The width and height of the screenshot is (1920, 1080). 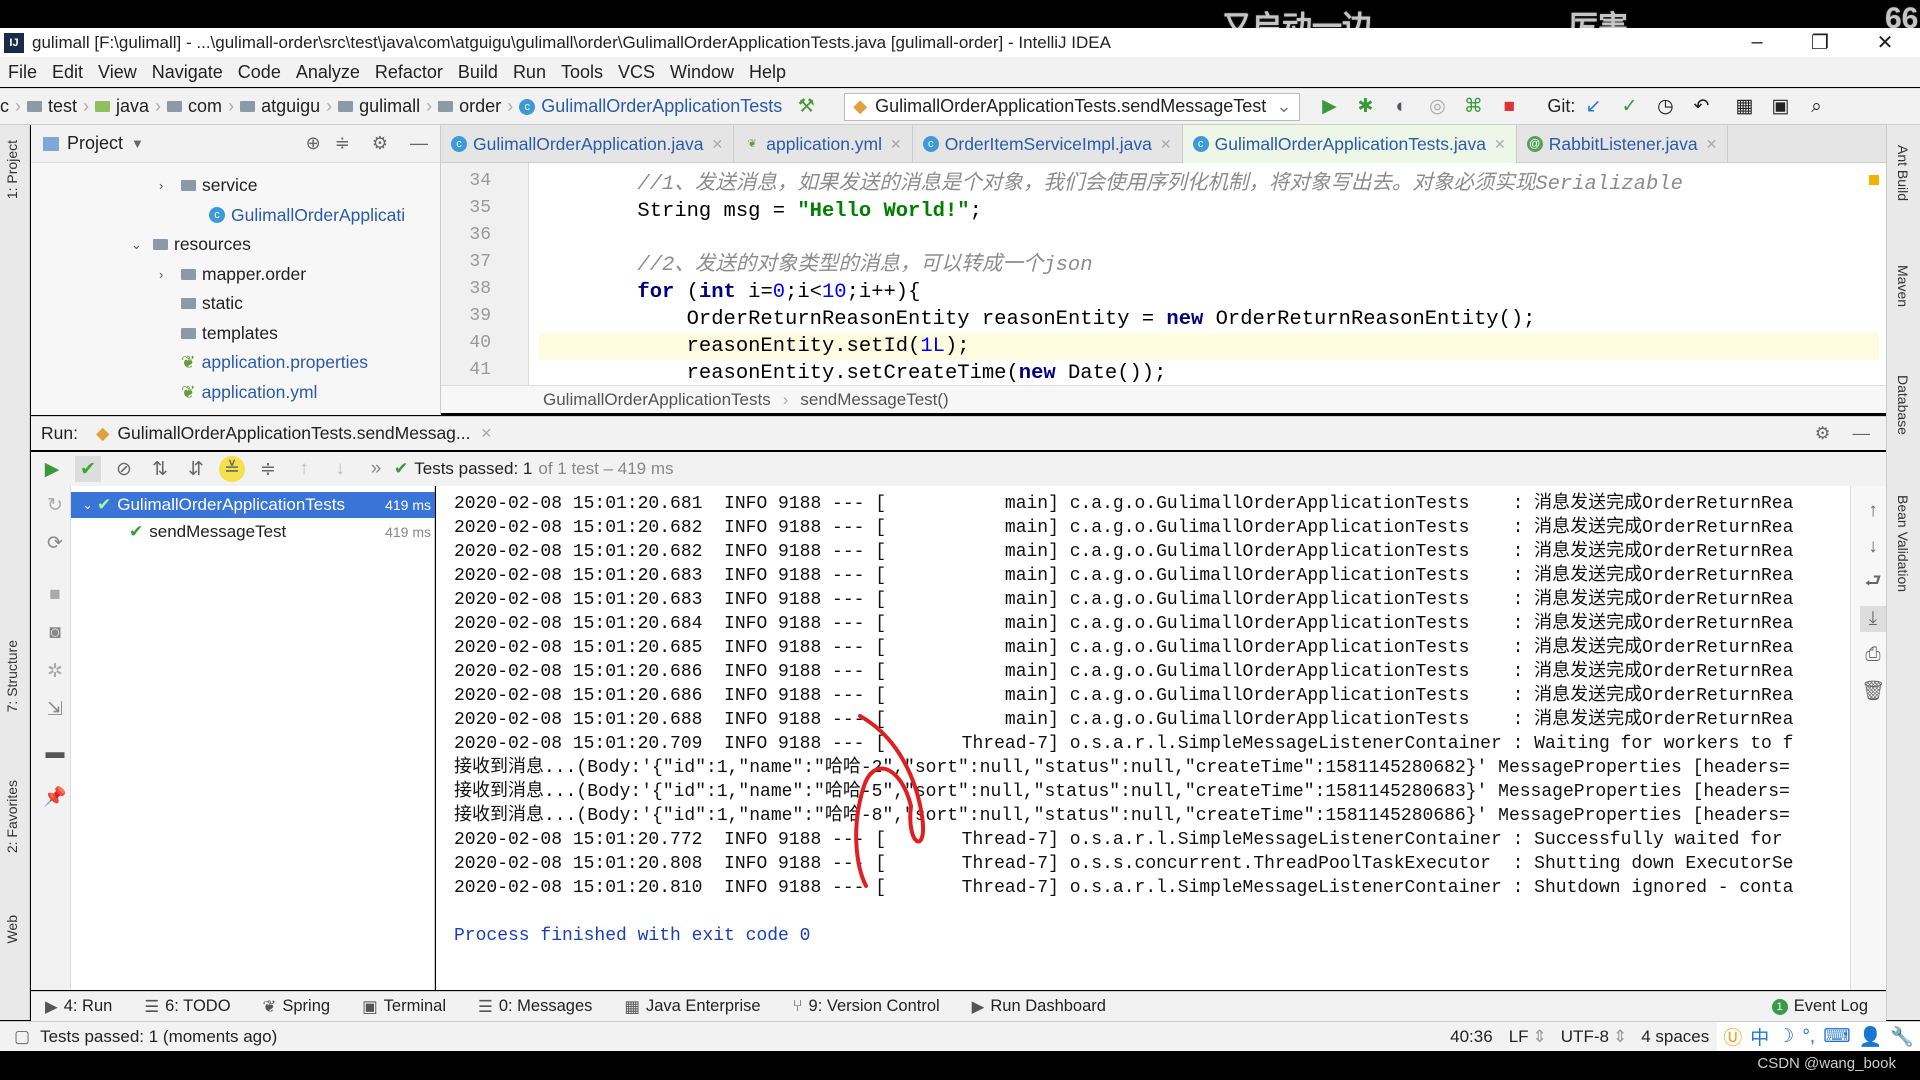 I want to click on bottom-tab-run-dashboard: ▶ Run Dashboard, so click(x=1039, y=1007).